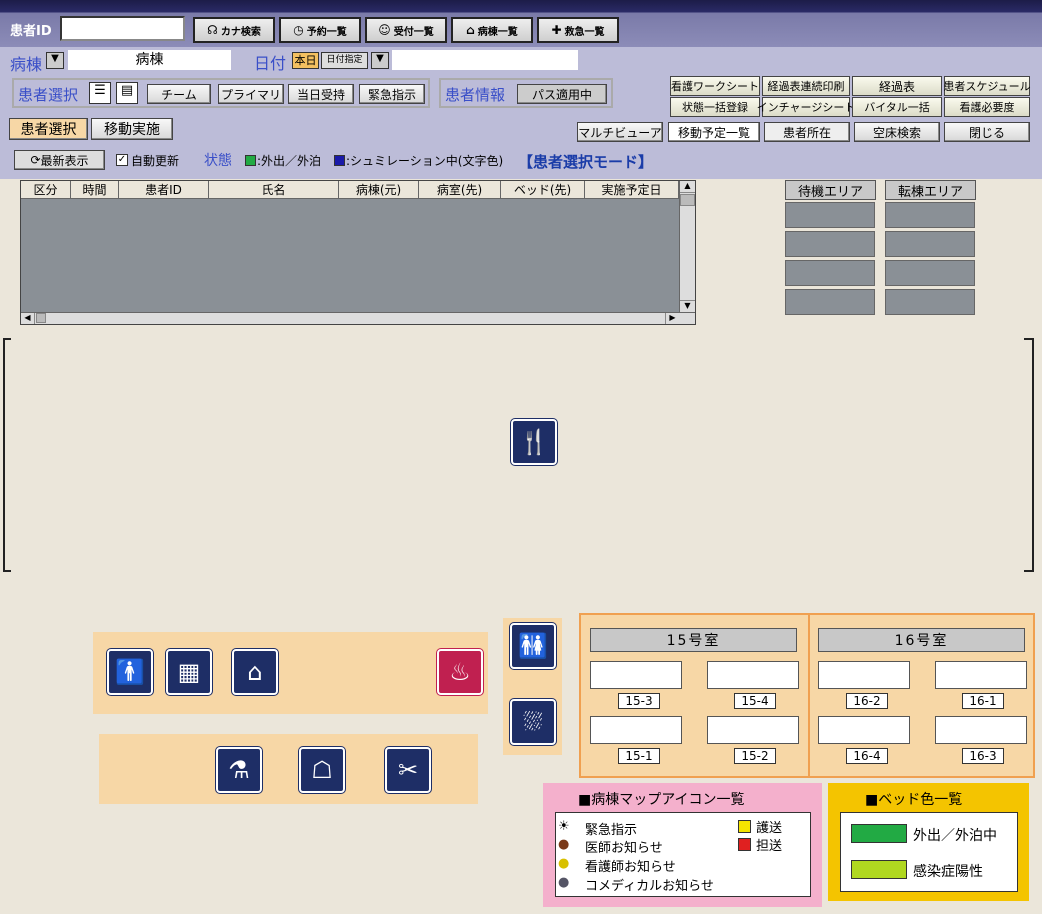 The width and height of the screenshot is (1042, 914). Describe the element at coordinates (179, 94) in the screenshot. I see `team-button: チーム` at that location.